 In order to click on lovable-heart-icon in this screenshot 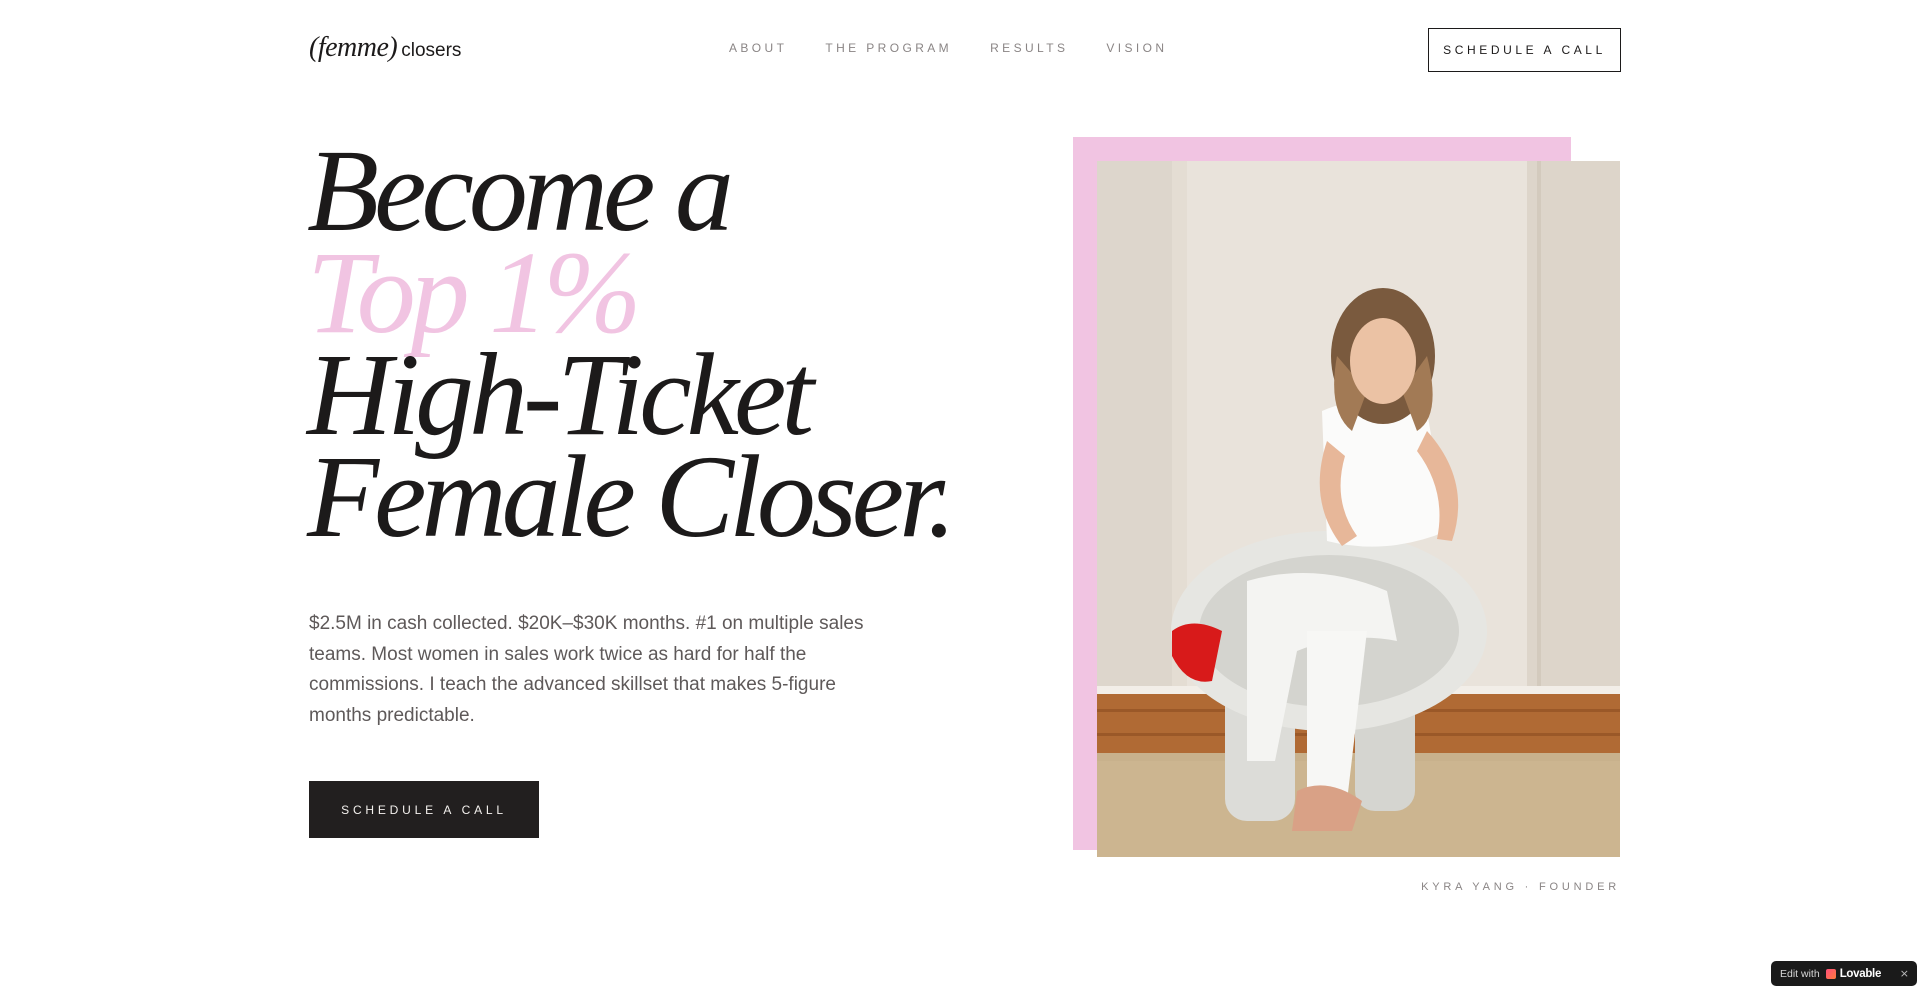, I will do `click(1830, 973)`.